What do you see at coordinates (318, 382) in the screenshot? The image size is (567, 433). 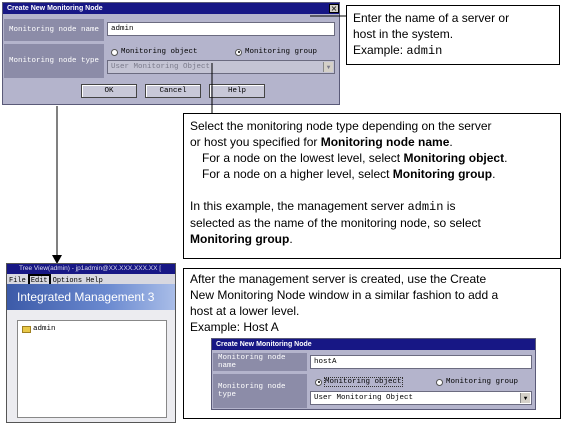 I see `hosta-radio-object-indicator` at bounding box center [318, 382].